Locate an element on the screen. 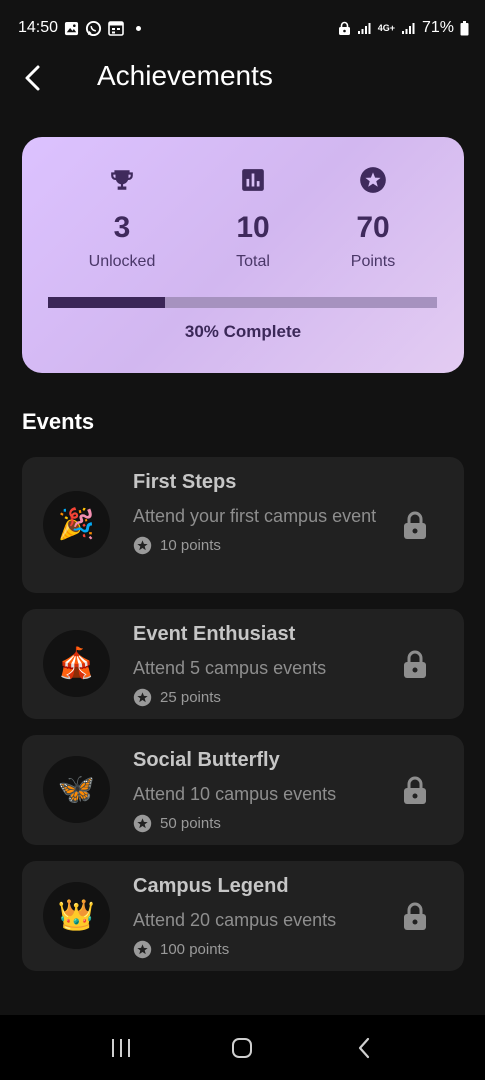 Image resolution: width=485 pixels, height=1080 pixels. achievement-emoji: 🦋 is located at coordinates (76, 789).